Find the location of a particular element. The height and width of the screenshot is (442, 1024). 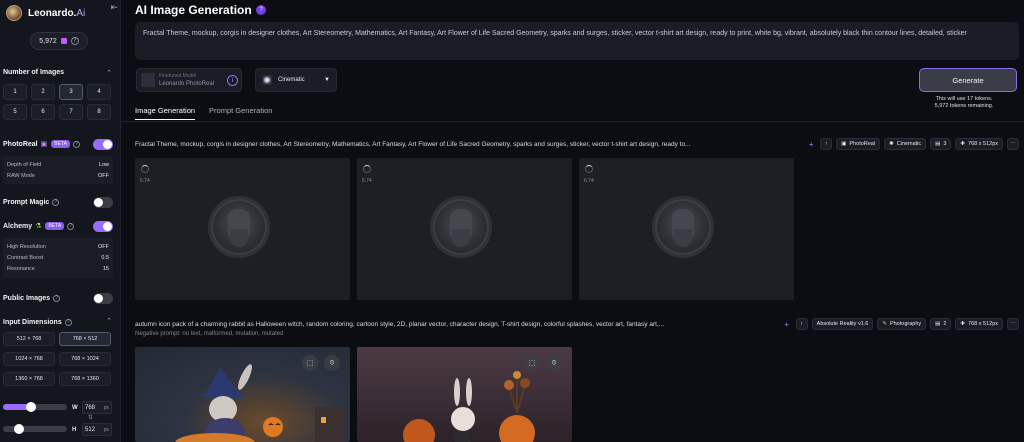

tabs-divider is located at coordinates (573, 121).